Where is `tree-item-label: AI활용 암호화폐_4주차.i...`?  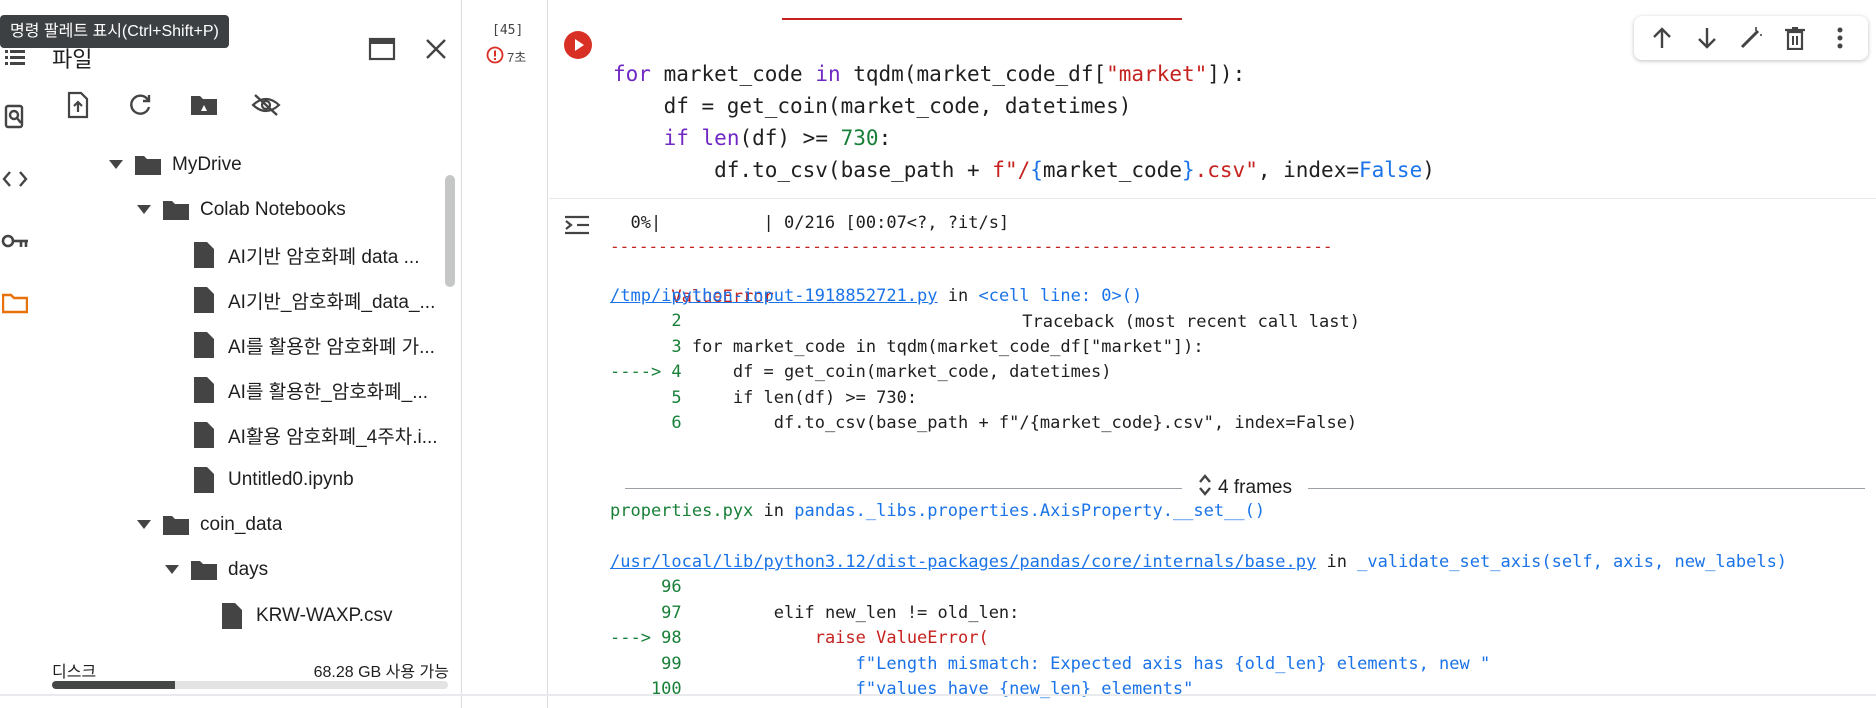 tree-item-label: AI활용 암호화폐_4주차.i... is located at coordinates (333, 437).